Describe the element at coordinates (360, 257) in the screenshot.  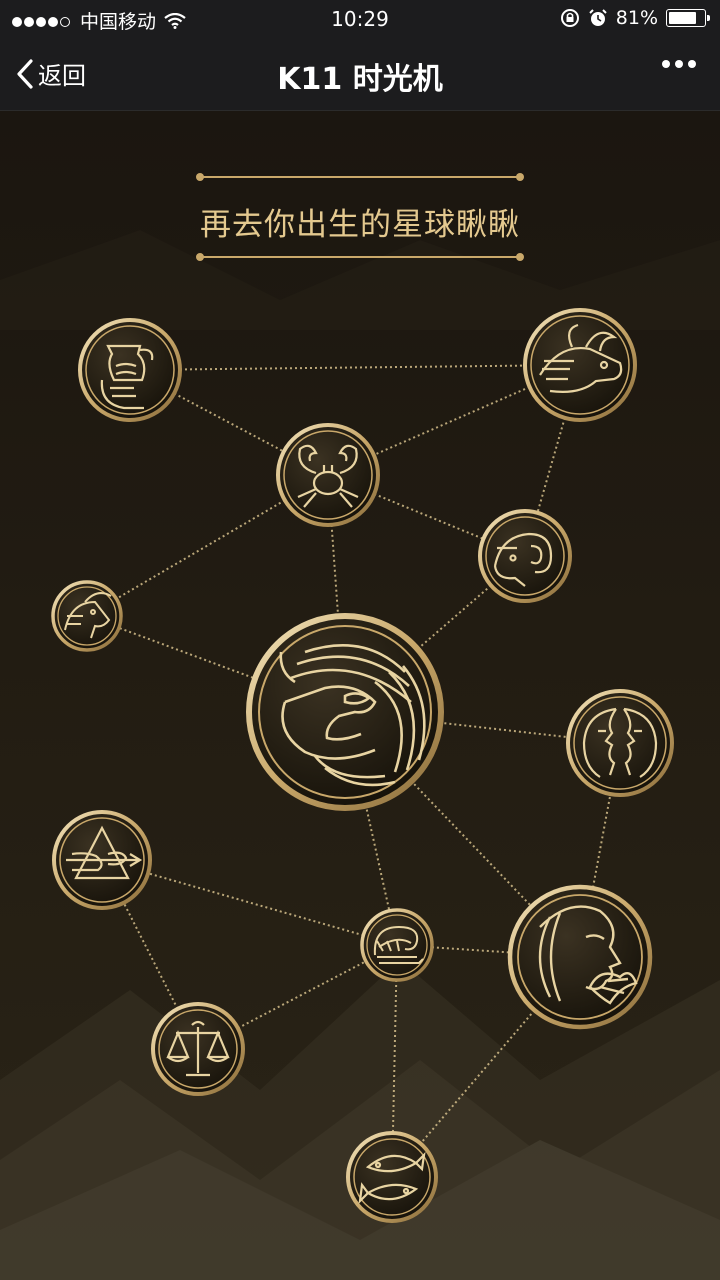
I see `bottom-divider` at that location.